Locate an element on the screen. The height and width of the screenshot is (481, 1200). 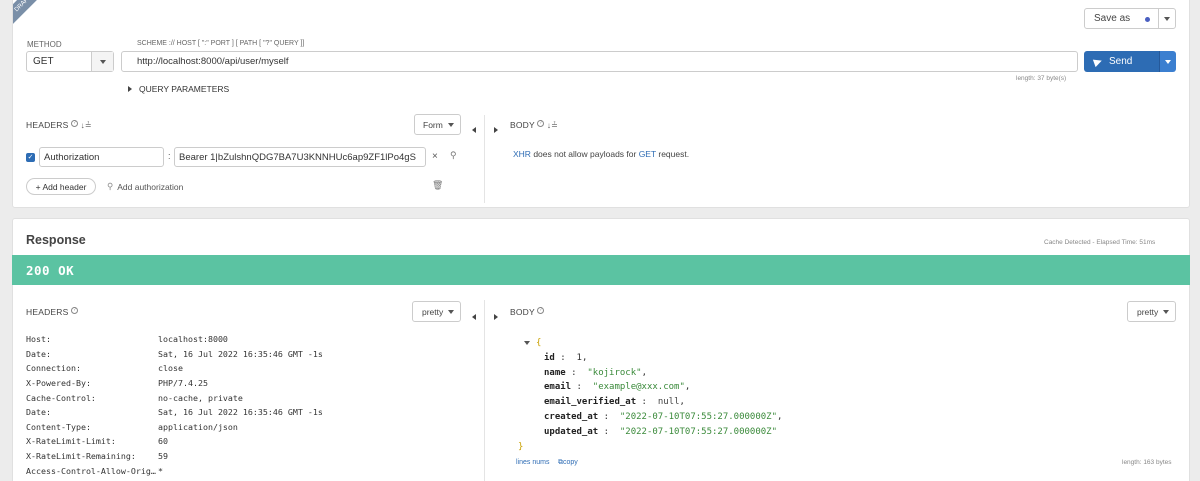
query-params-toggle: QUERY PARAMETERS is located at coordinates (178, 89).